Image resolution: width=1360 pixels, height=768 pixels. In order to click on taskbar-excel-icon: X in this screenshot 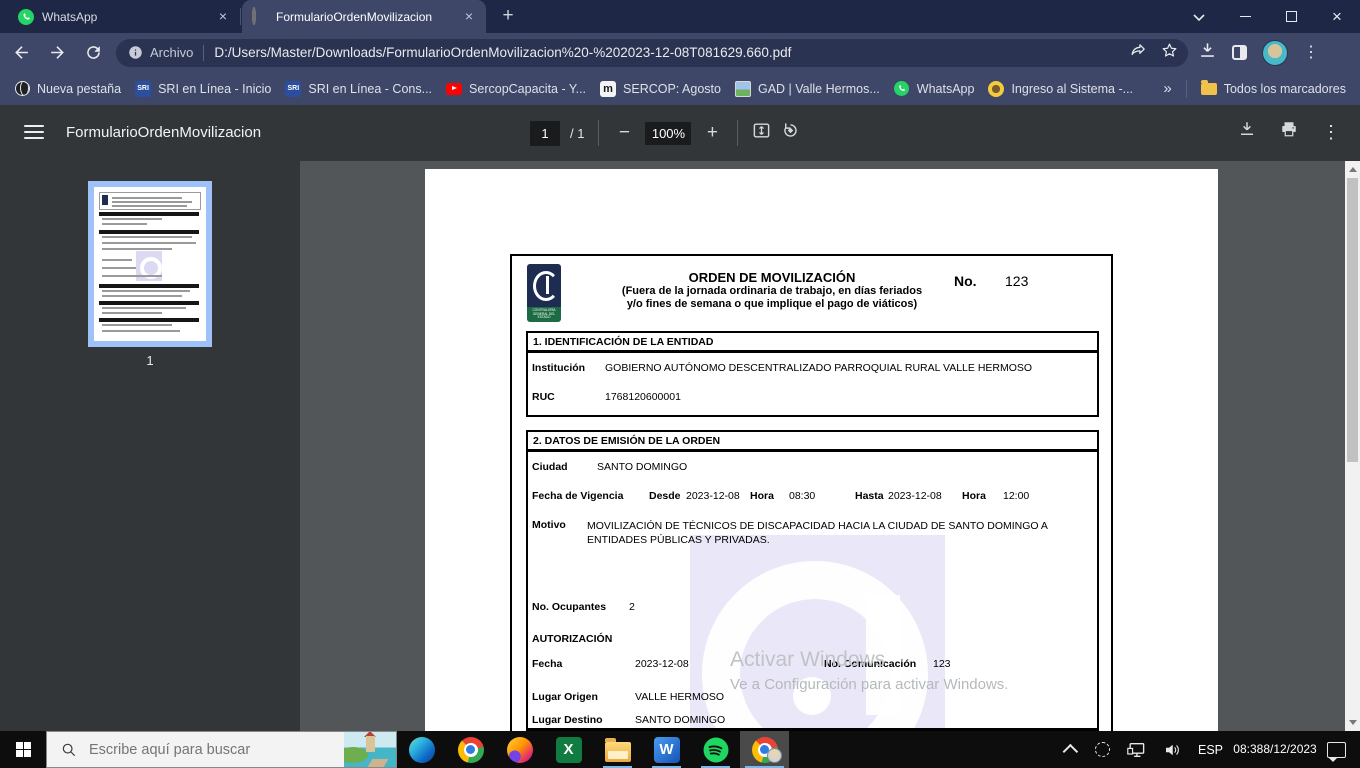, I will do `click(568, 749)`.